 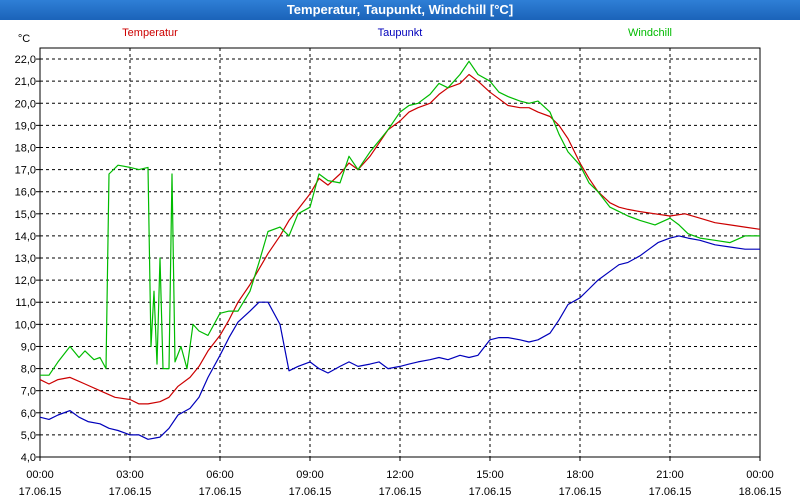 I want to click on x-tick-time-label: 18:00, so click(x=580, y=475).